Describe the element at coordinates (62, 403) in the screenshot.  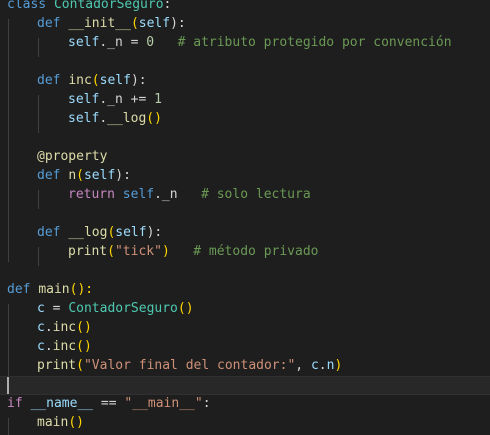
I see `dunder-name: __name__` at that location.